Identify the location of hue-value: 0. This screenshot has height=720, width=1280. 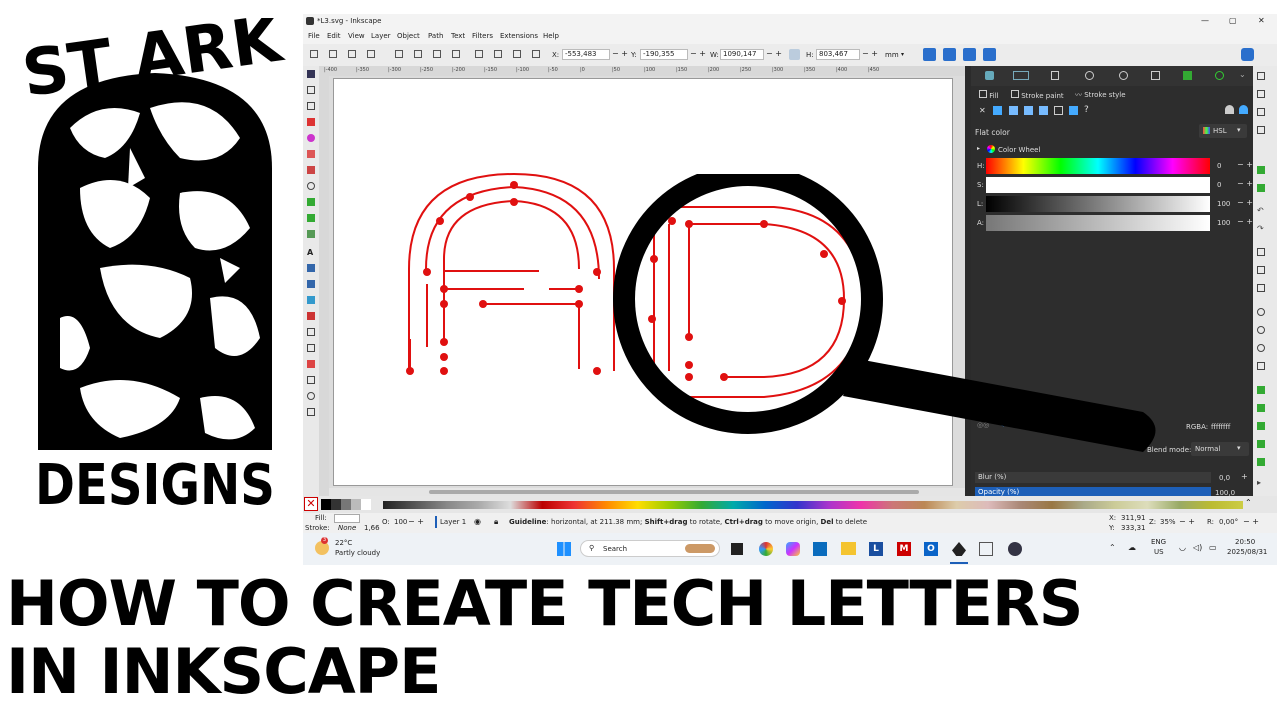
(1219, 166).